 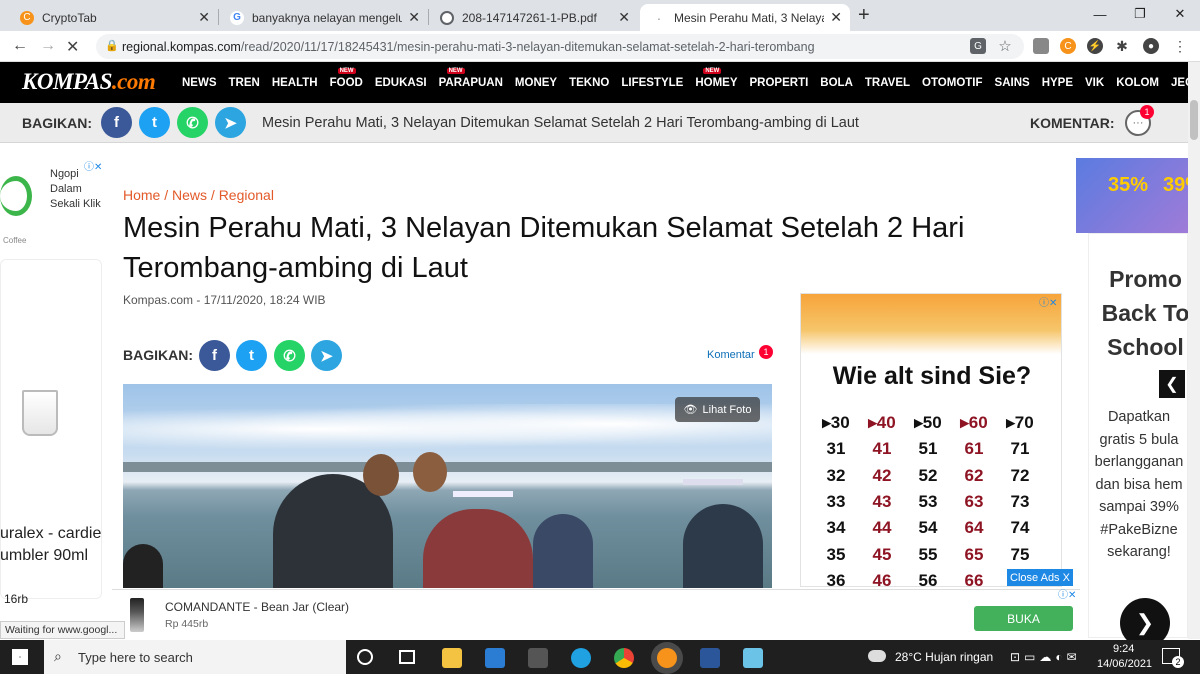 I want to click on word-icon, so click(x=710, y=658).